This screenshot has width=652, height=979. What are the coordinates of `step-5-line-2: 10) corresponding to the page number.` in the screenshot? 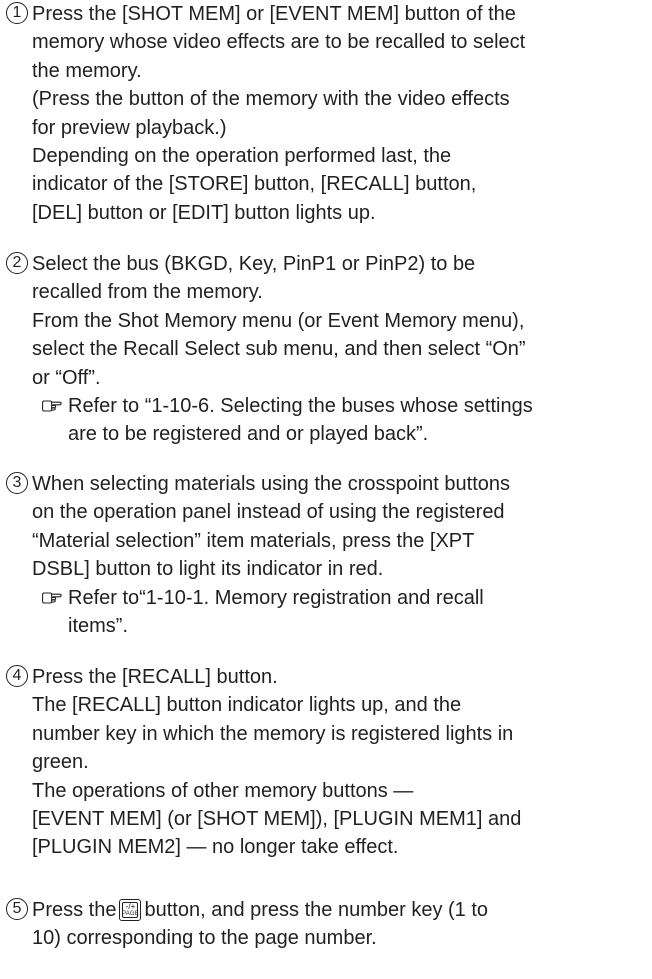 It's located at (204, 938).